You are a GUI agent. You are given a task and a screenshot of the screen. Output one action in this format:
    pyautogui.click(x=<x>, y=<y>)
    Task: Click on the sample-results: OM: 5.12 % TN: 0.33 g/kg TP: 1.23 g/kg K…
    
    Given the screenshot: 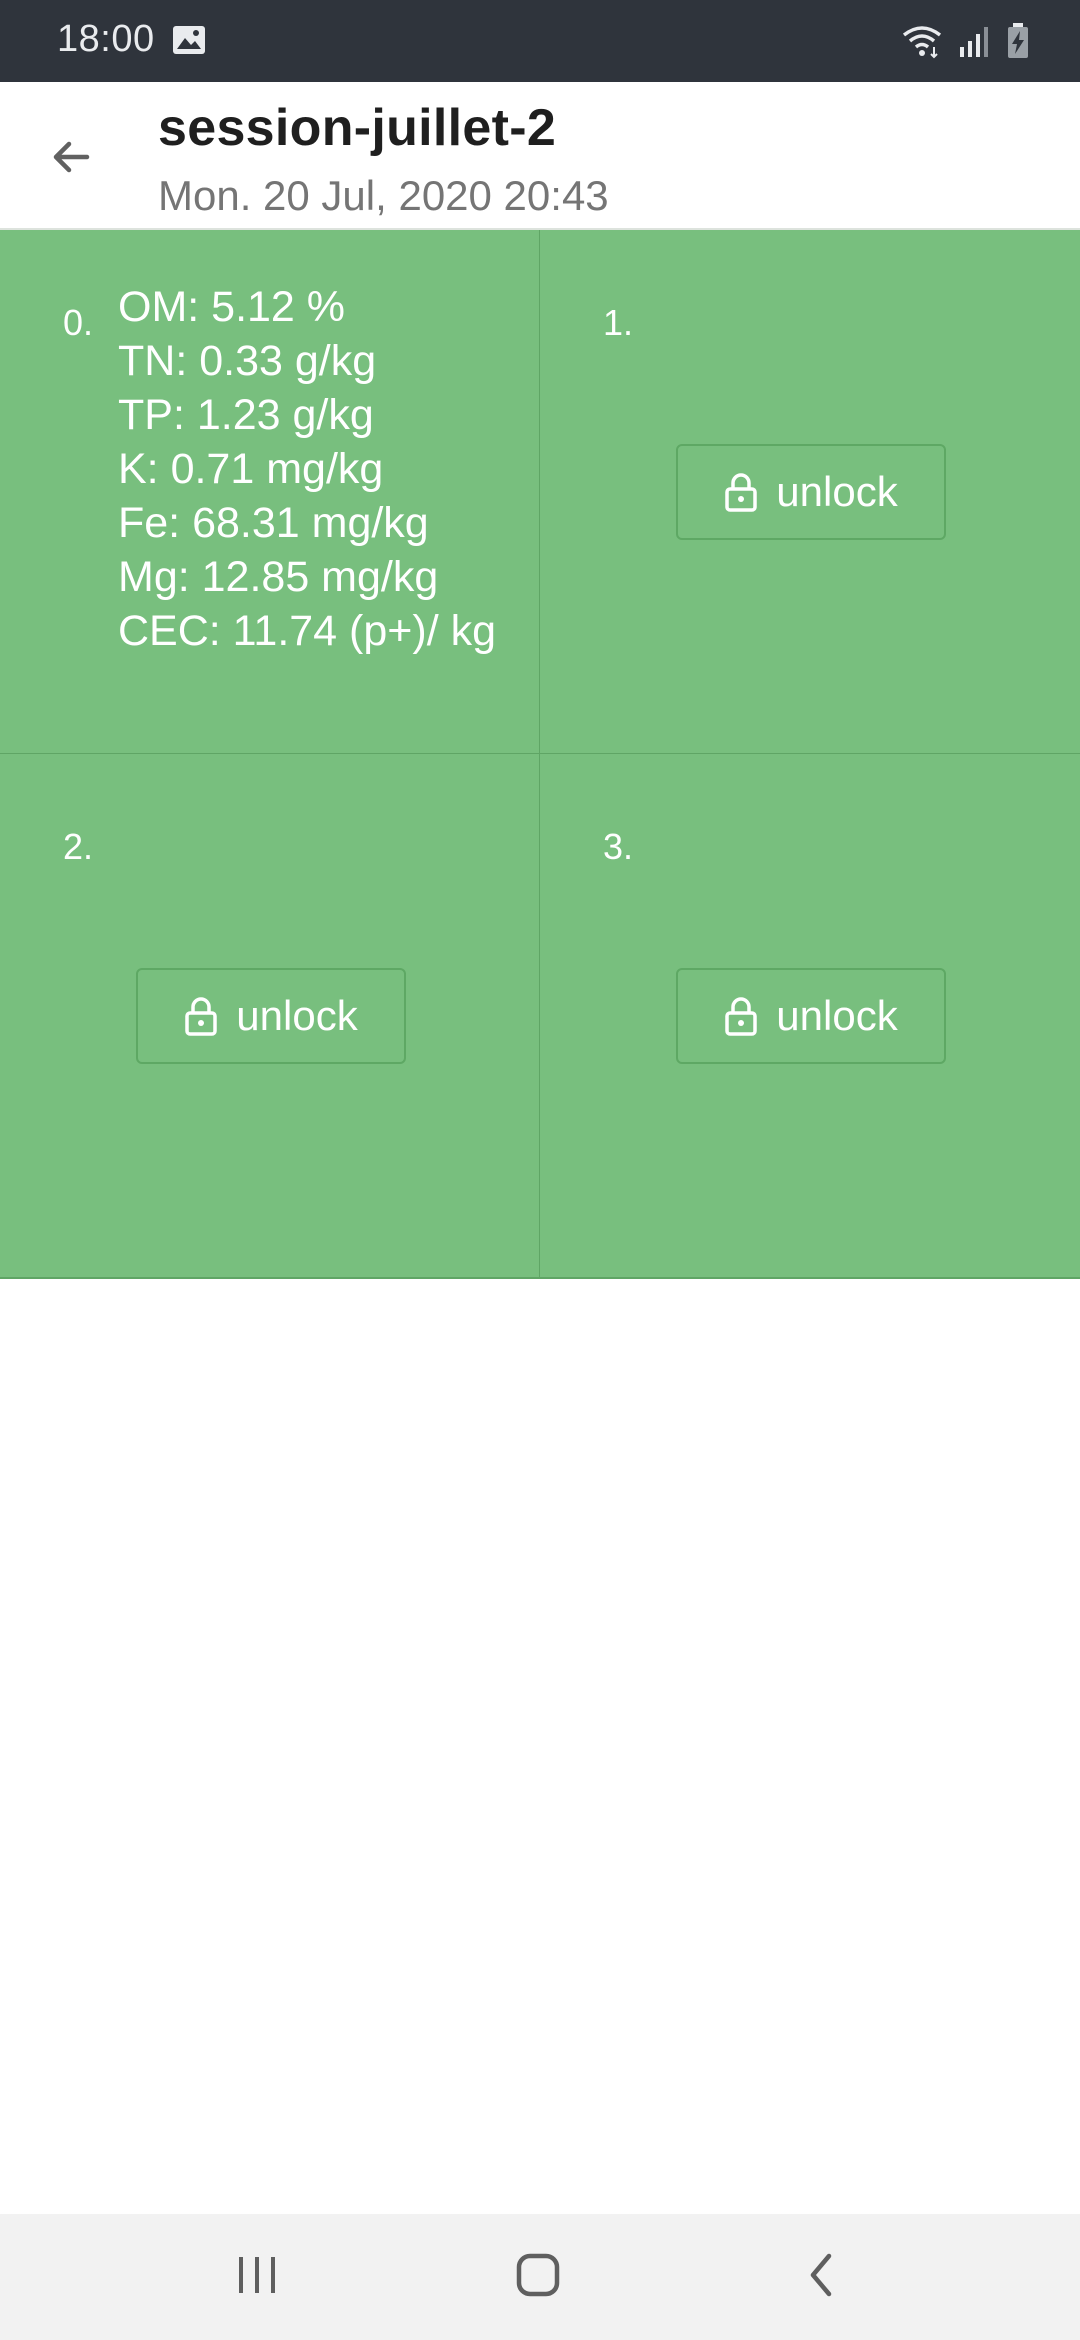 What is the action you would take?
    pyautogui.click(x=308, y=469)
    